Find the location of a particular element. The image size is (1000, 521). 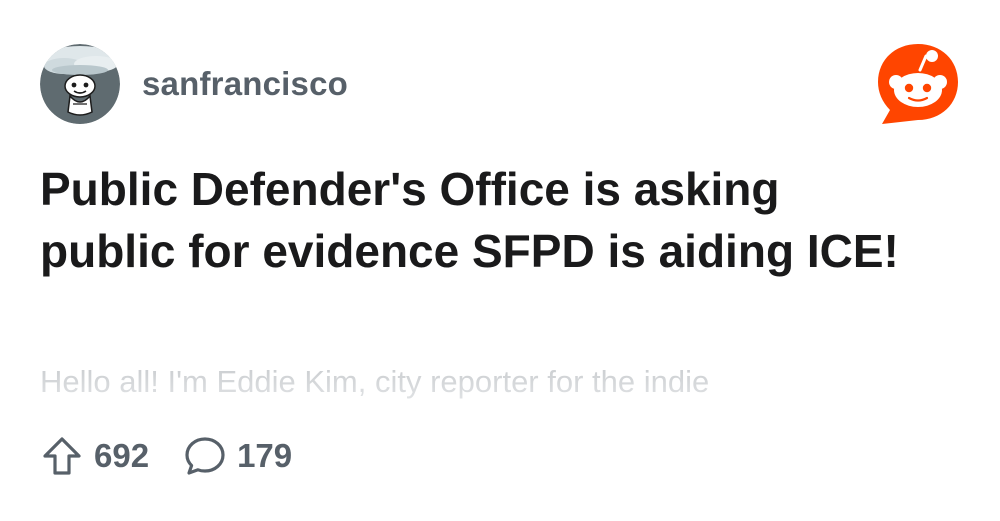

subreddit-name: sanfrancisco is located at coordinates (245, 84).